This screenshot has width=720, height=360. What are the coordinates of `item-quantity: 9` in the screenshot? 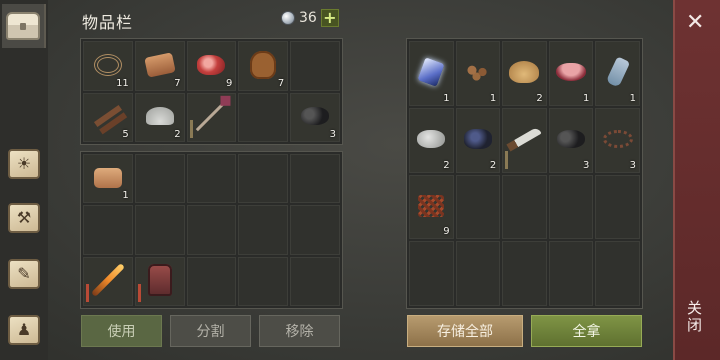 It's located at (446, 232).